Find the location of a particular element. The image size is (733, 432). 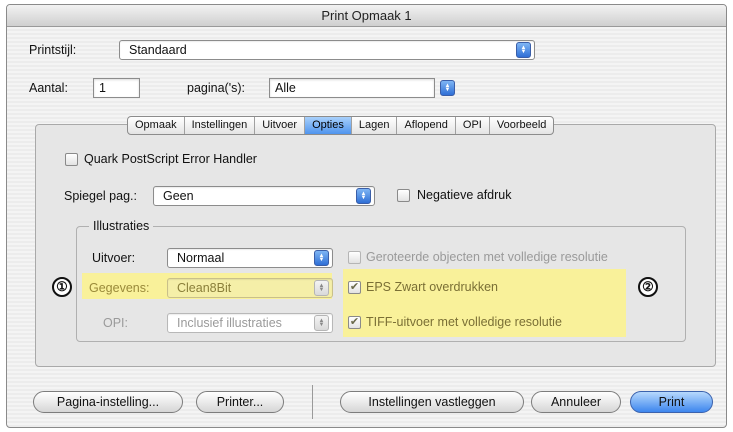

cancel-button: Annuleer is located at coordinates (576, 402).